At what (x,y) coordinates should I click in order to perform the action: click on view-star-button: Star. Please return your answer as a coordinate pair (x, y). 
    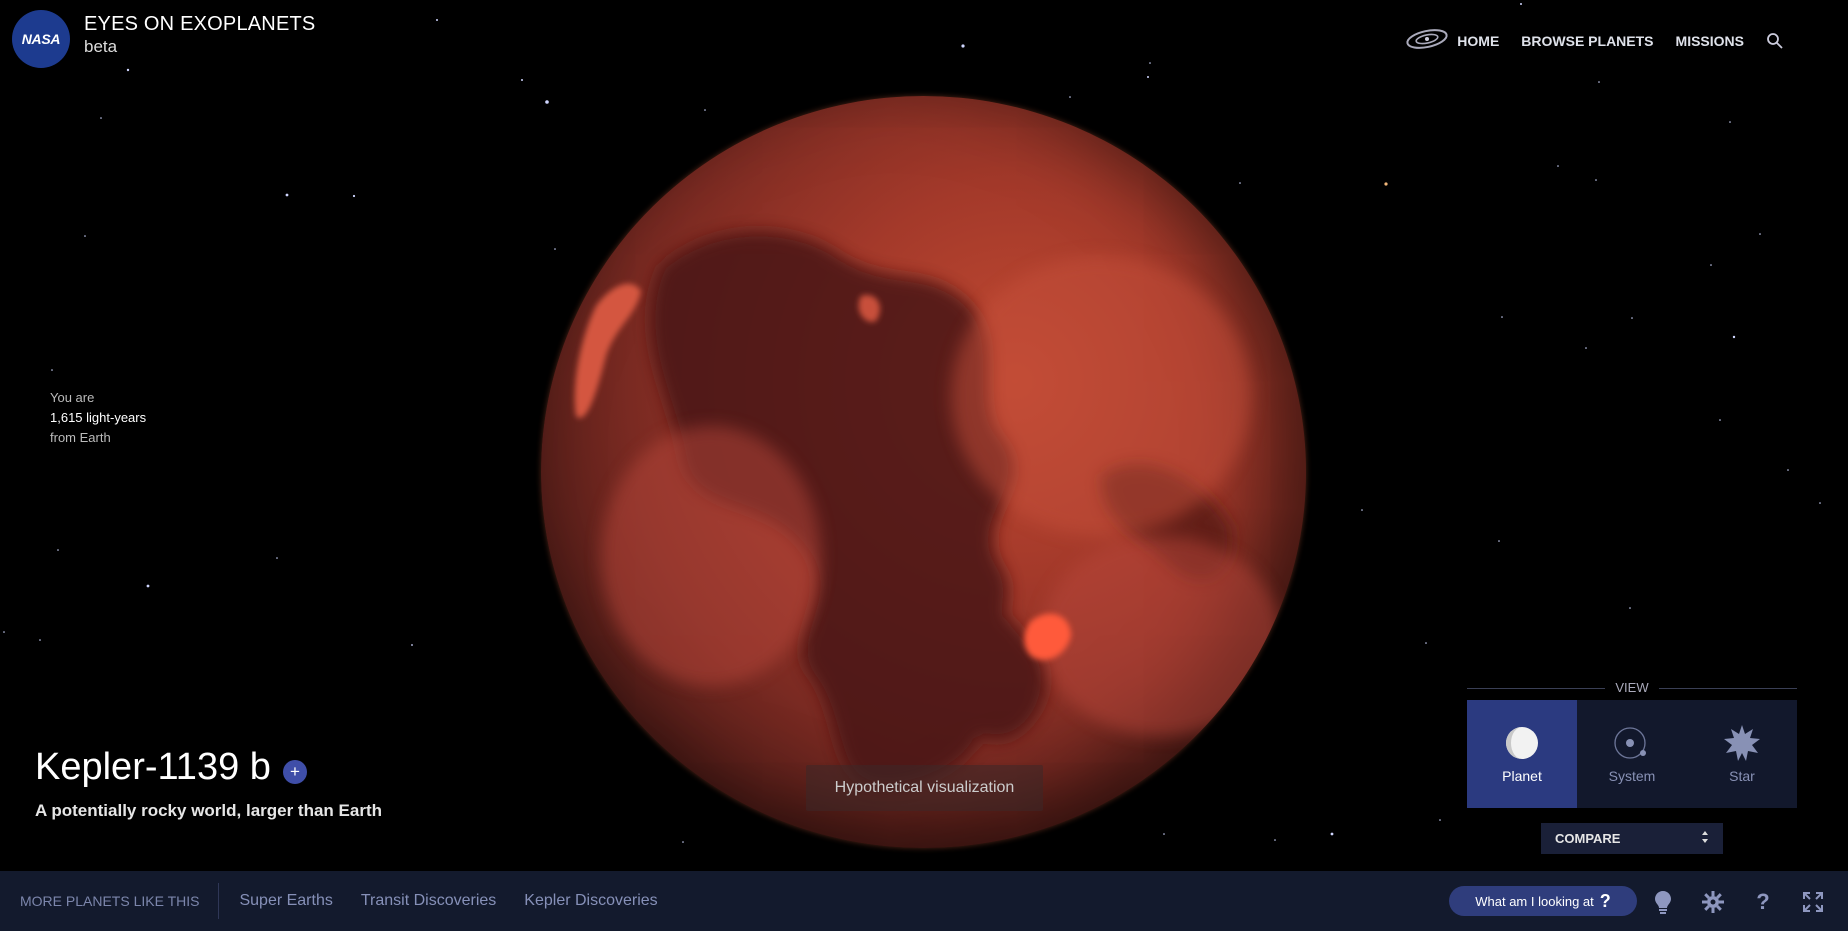
    Looking at the image, I should click on (1742, 754).